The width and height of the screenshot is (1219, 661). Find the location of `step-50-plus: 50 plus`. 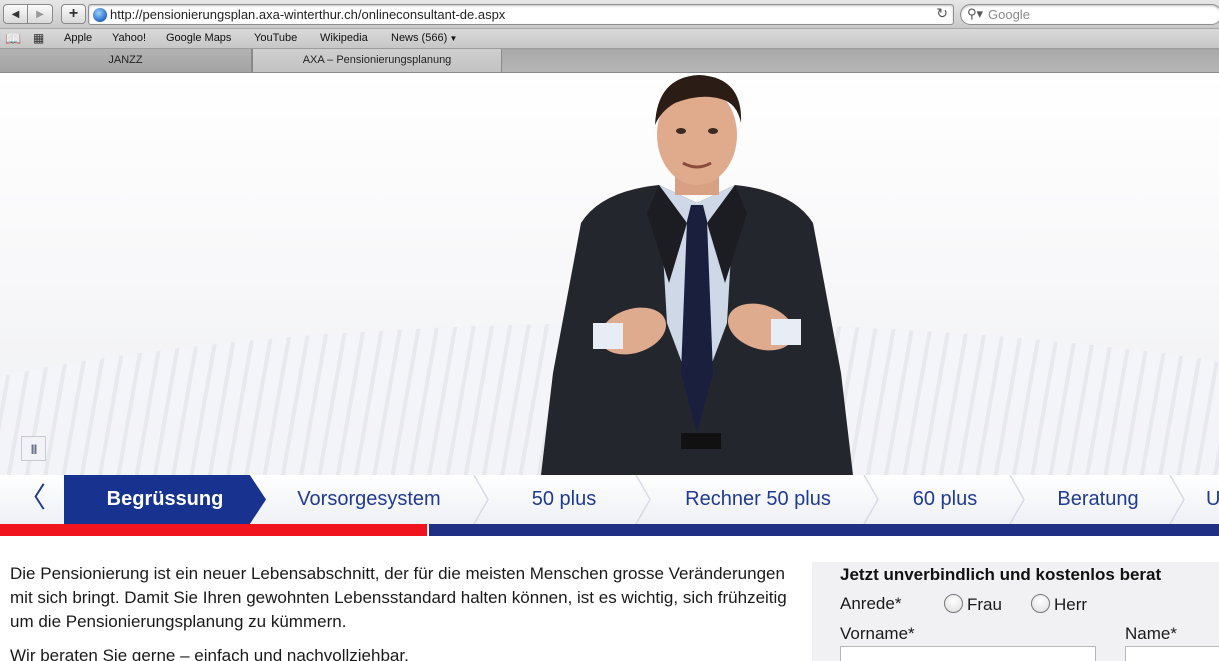

step-50-plus: 50 plus is located at coordinates (564, 499).